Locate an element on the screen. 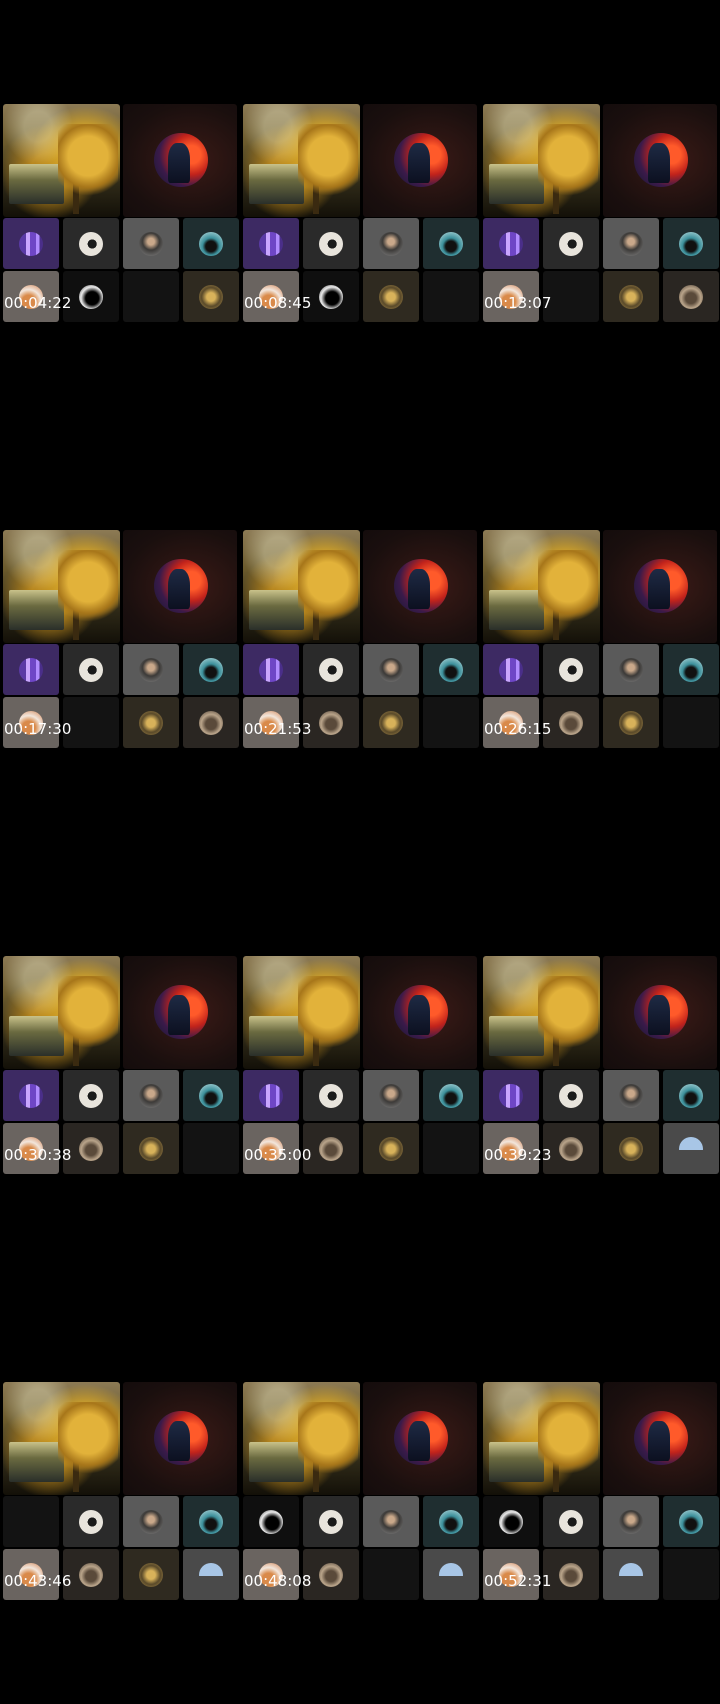  video-frame: 00:48:08 is located at coordinates (359, 1491).